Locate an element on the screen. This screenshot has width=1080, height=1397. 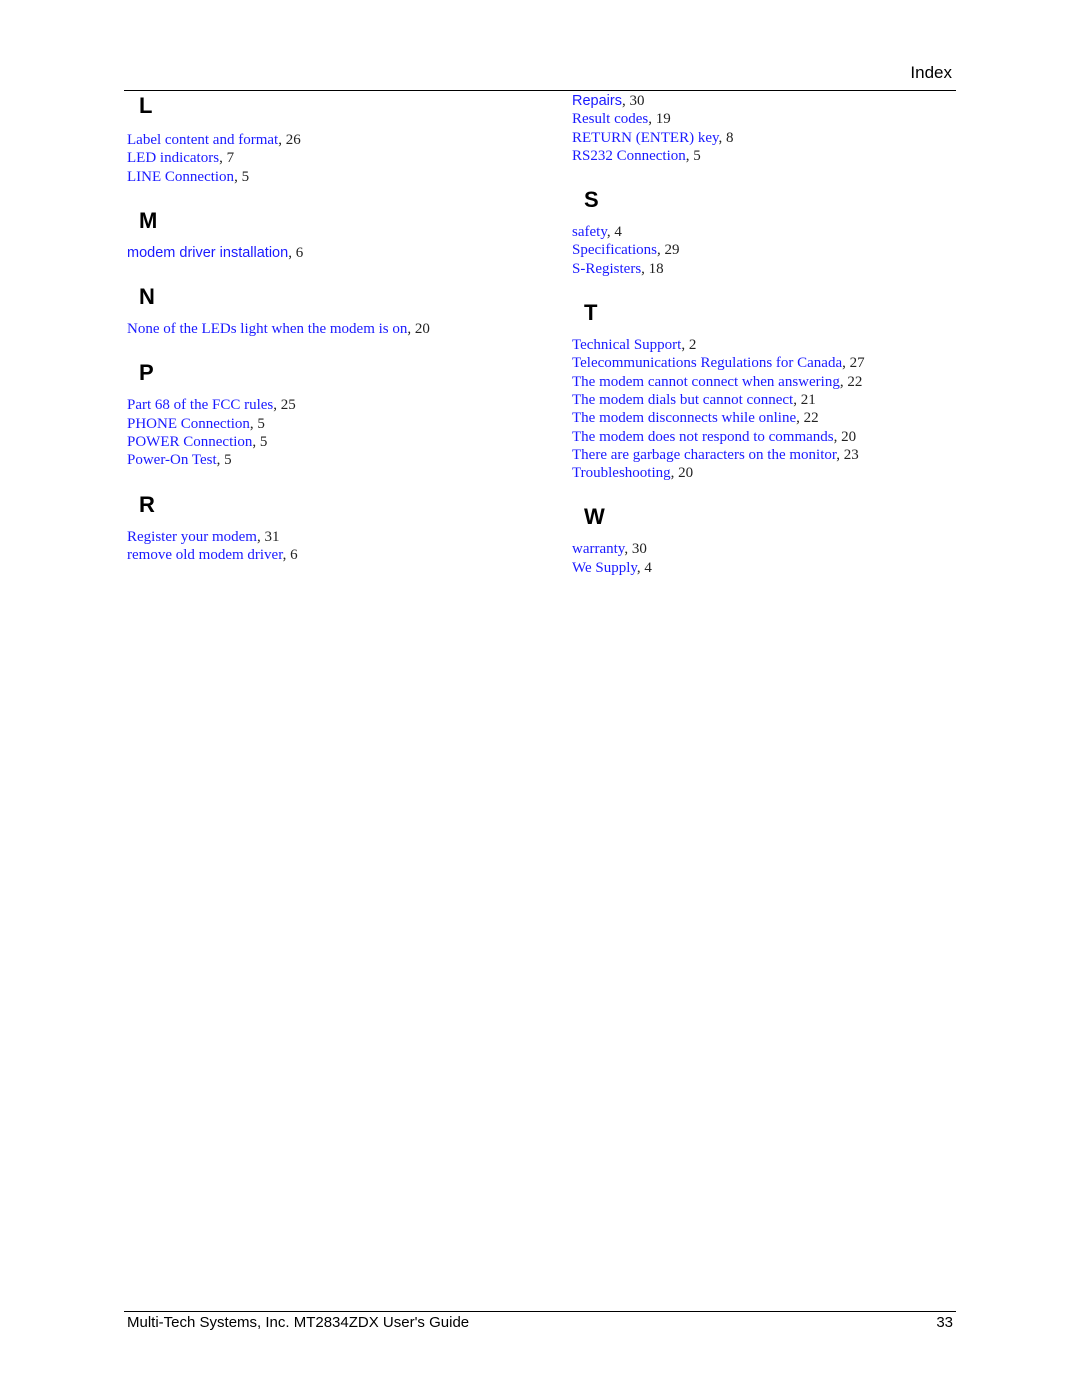
page-ref: 7 is located at coordinates (230, 158).